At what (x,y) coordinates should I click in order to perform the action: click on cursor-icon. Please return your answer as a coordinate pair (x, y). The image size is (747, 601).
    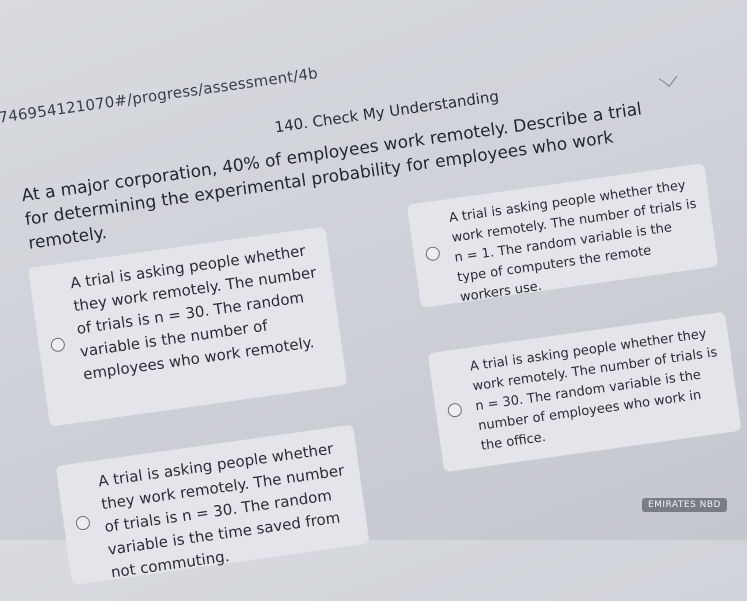
    Looking at the image, I should click on (668, 77).